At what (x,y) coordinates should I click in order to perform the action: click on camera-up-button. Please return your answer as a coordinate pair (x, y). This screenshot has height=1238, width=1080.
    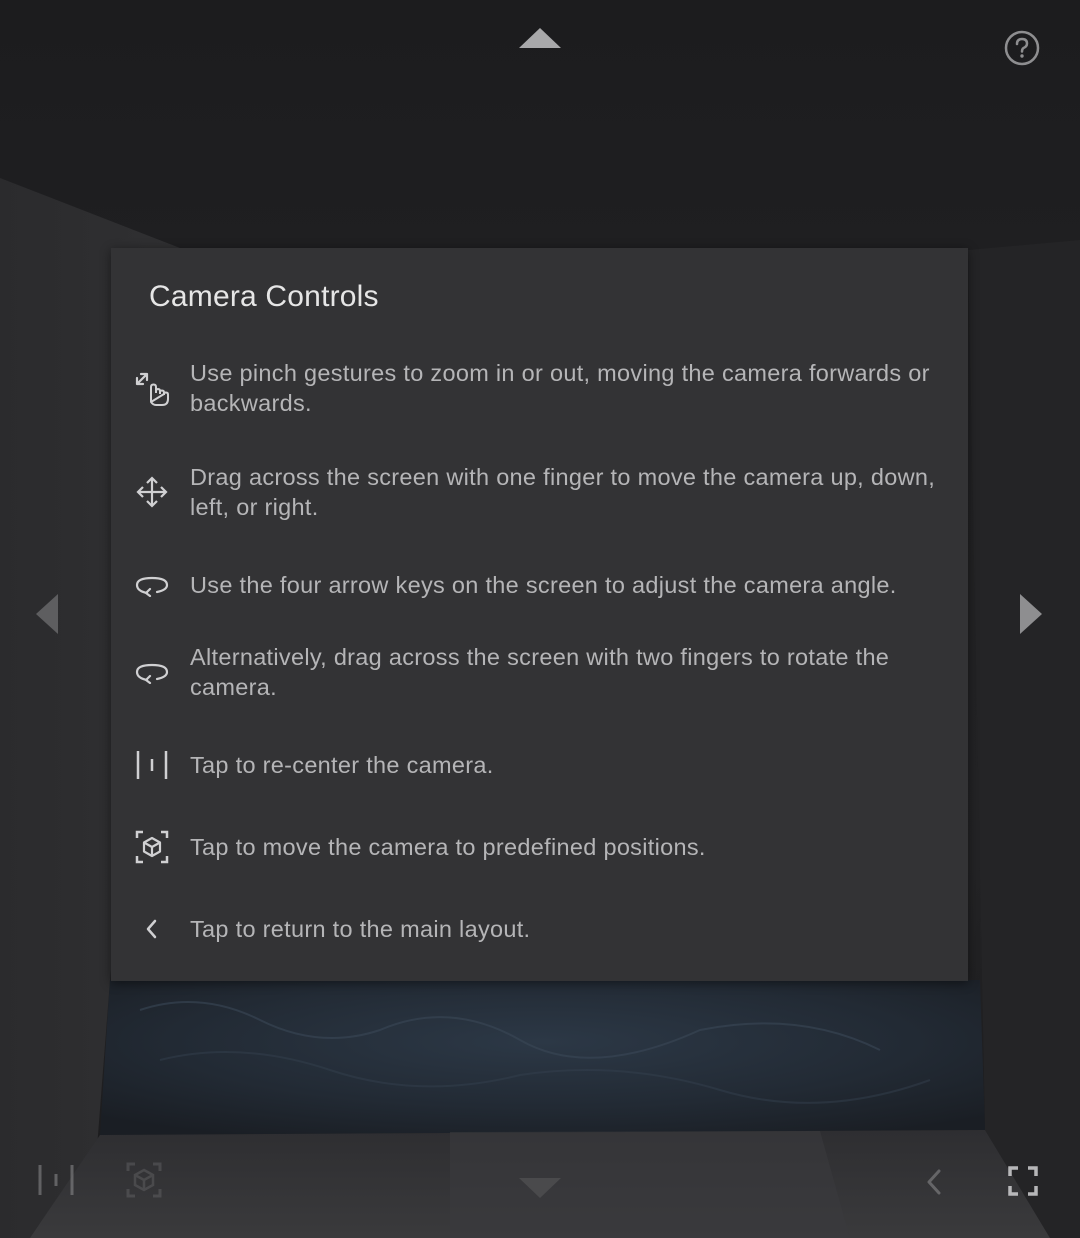
    Looking at the image, I should click on (540, 38).